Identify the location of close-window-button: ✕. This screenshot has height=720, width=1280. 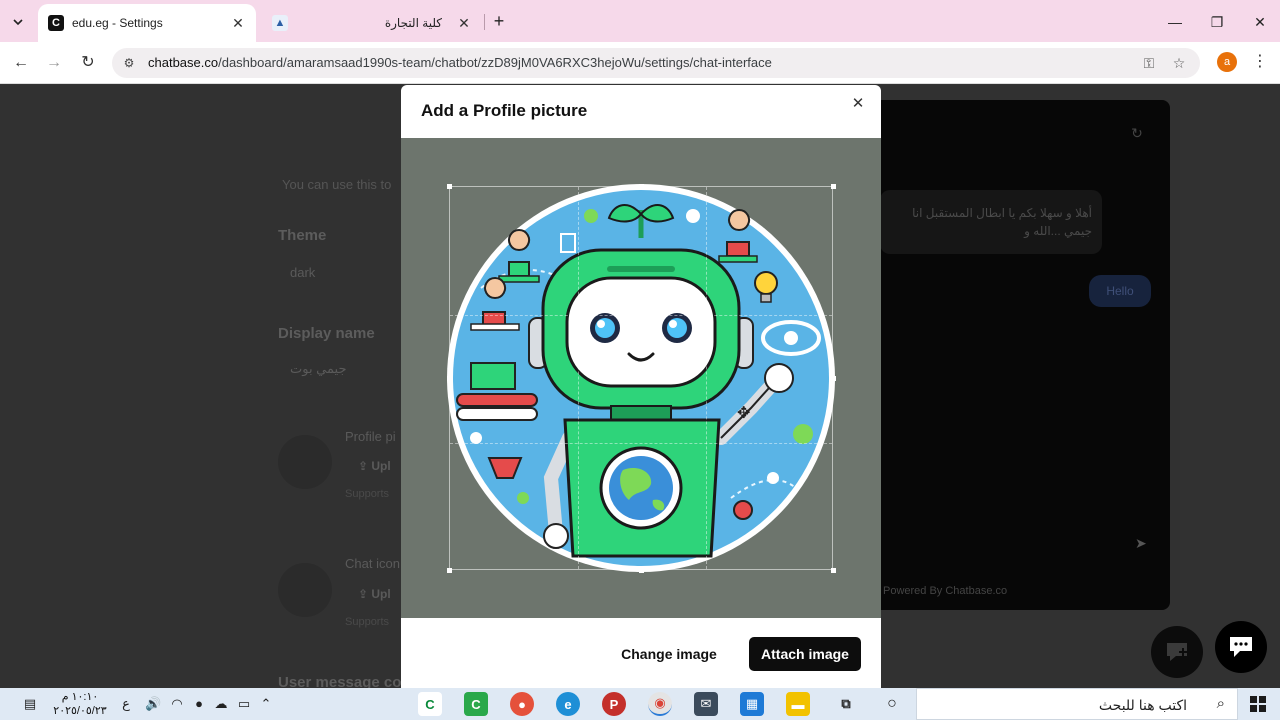
(1260, 22).